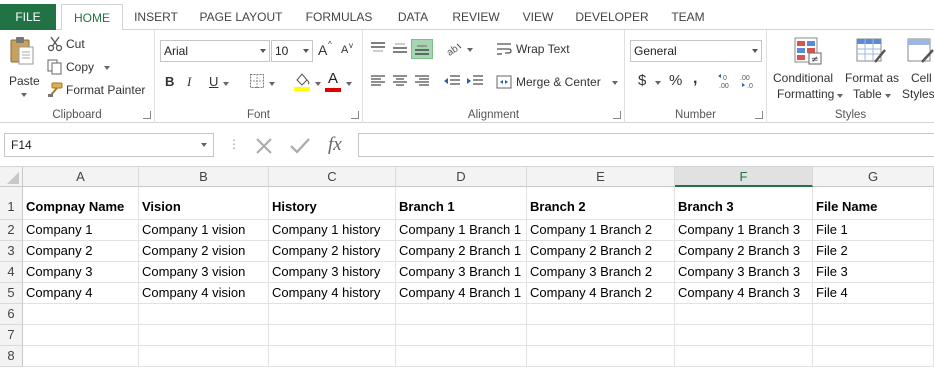 The height and width of the screenshot is (370, 934). What do you see at coordinates (81, 314) in the screenshot?
I see `cell-a6` at bounding box center [81, 314].